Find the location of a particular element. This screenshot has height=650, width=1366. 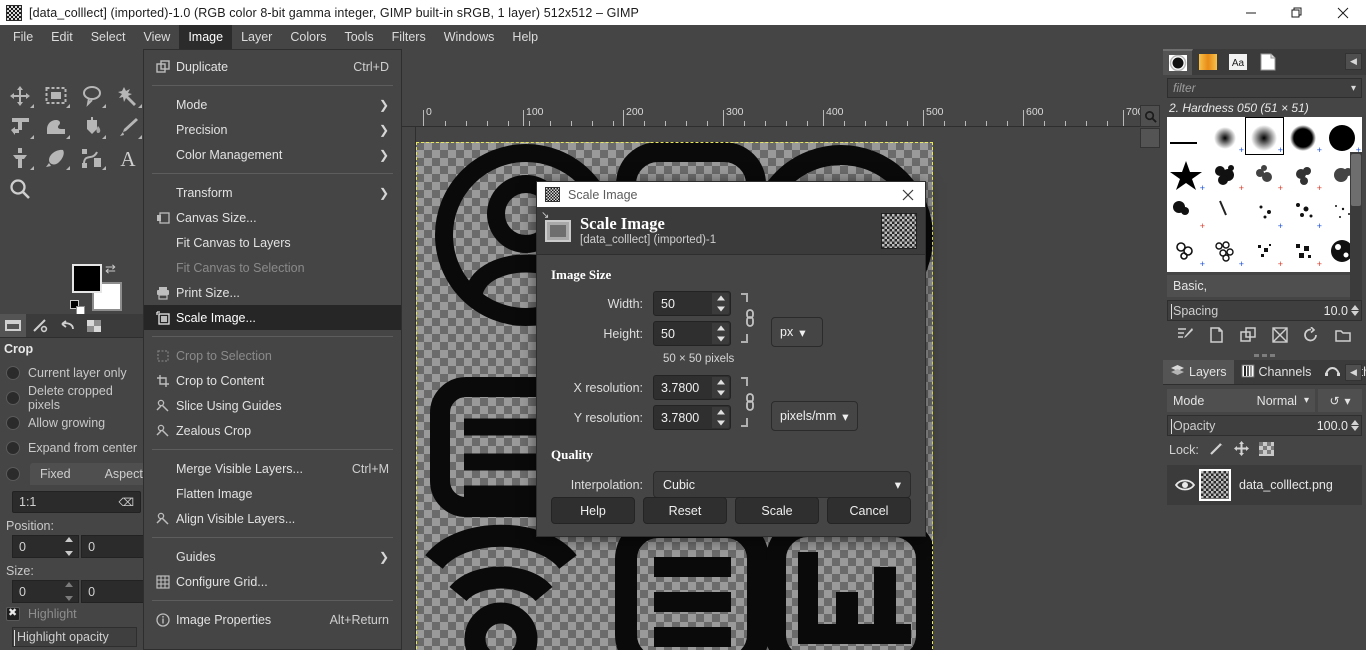

option-delete-cropped-pixels: Delete cropped pixels is located at coordinates (72, 398).